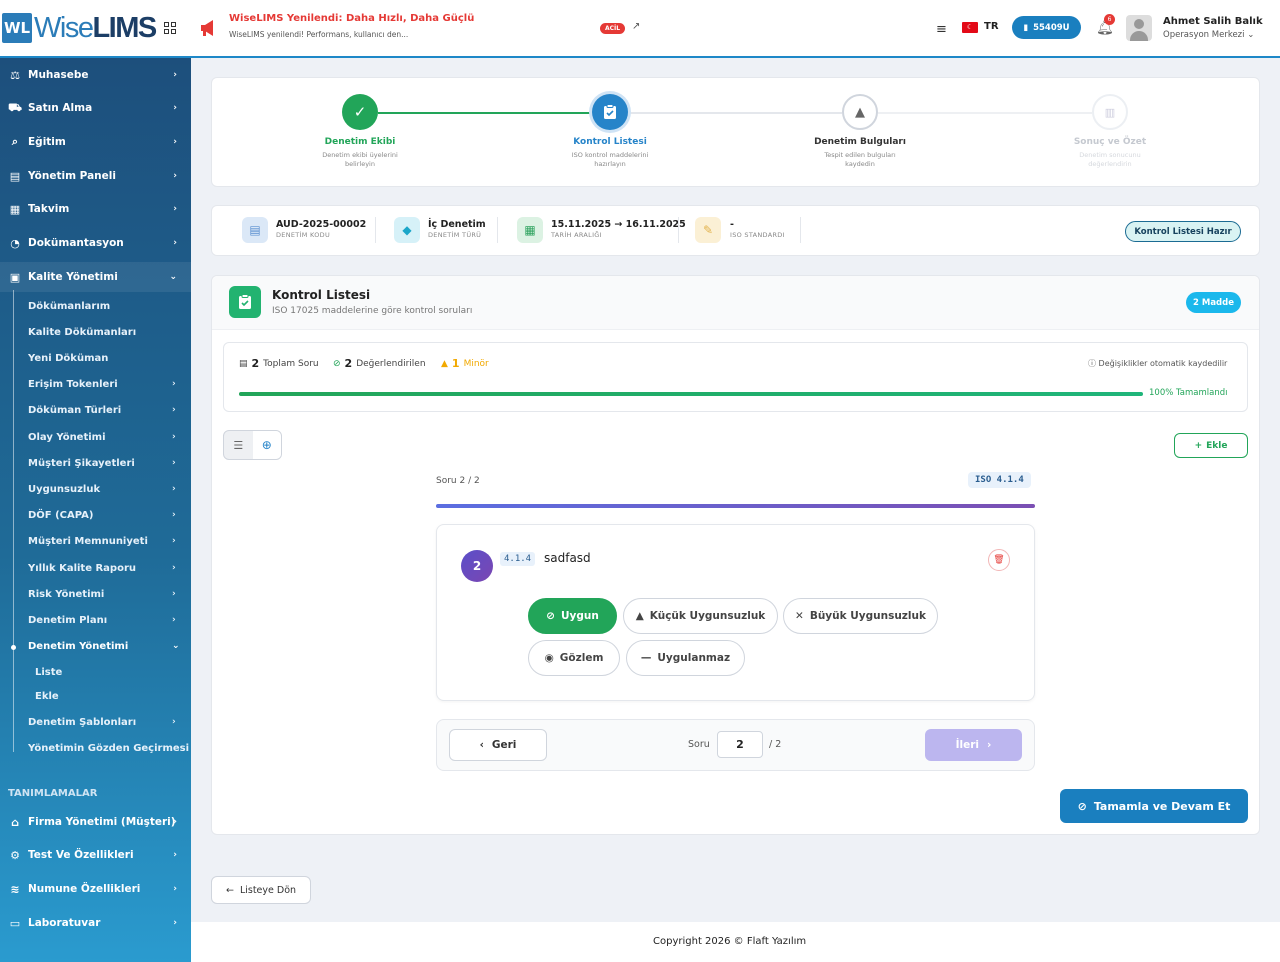 The height and width of the screenshot is (962, 1280). What do you see at coordinates (636, 26) in the screenshot?
I see `external-link-icon: ↗` at bounding box center [636, 26].